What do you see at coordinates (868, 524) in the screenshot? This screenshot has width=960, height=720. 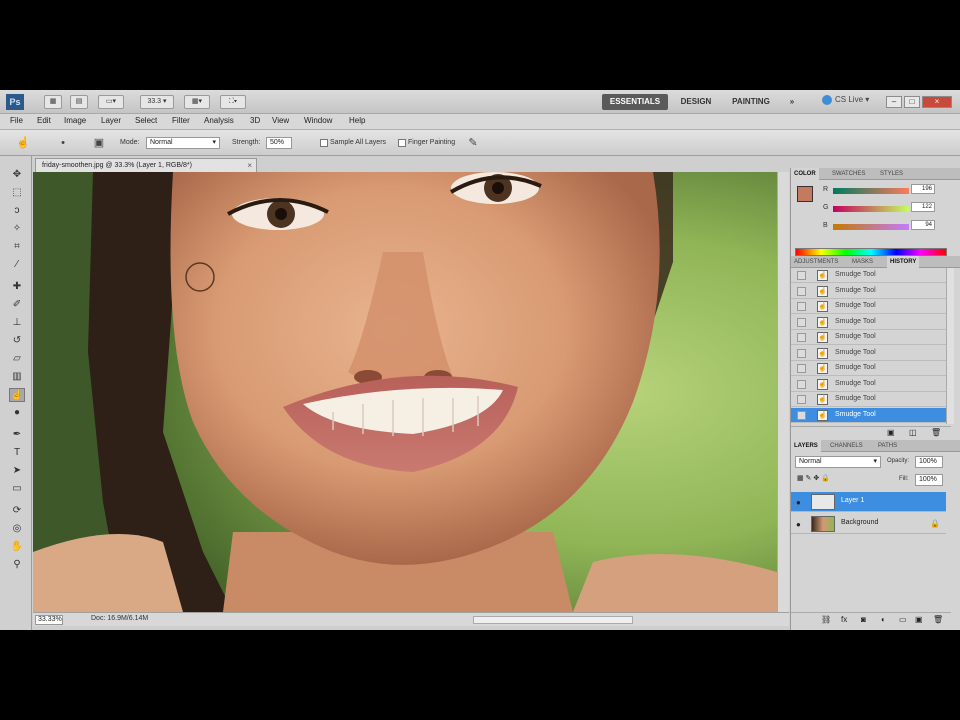 I see `layer-row: ● Background 🔒` at bounding box center [868, 524].